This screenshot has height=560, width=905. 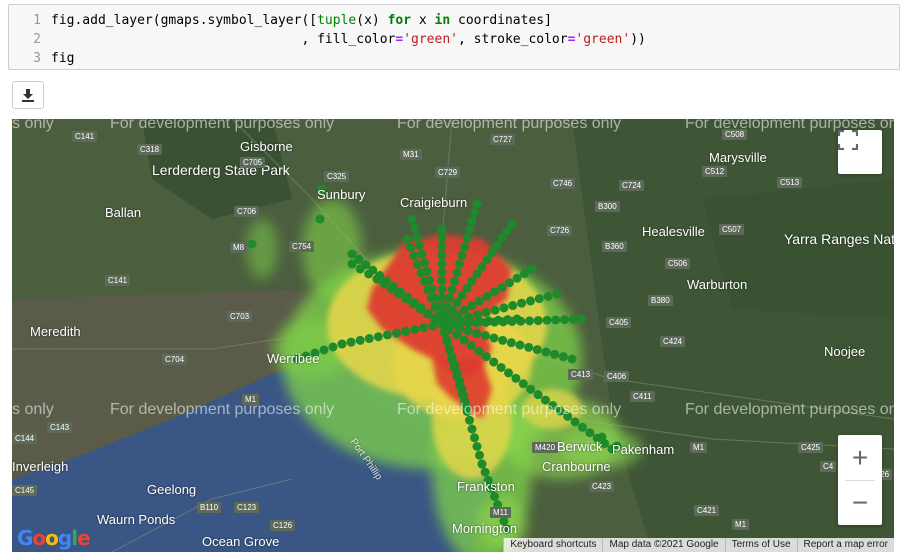 I want to click on road-shield: C754, so click(x=302, y=246).